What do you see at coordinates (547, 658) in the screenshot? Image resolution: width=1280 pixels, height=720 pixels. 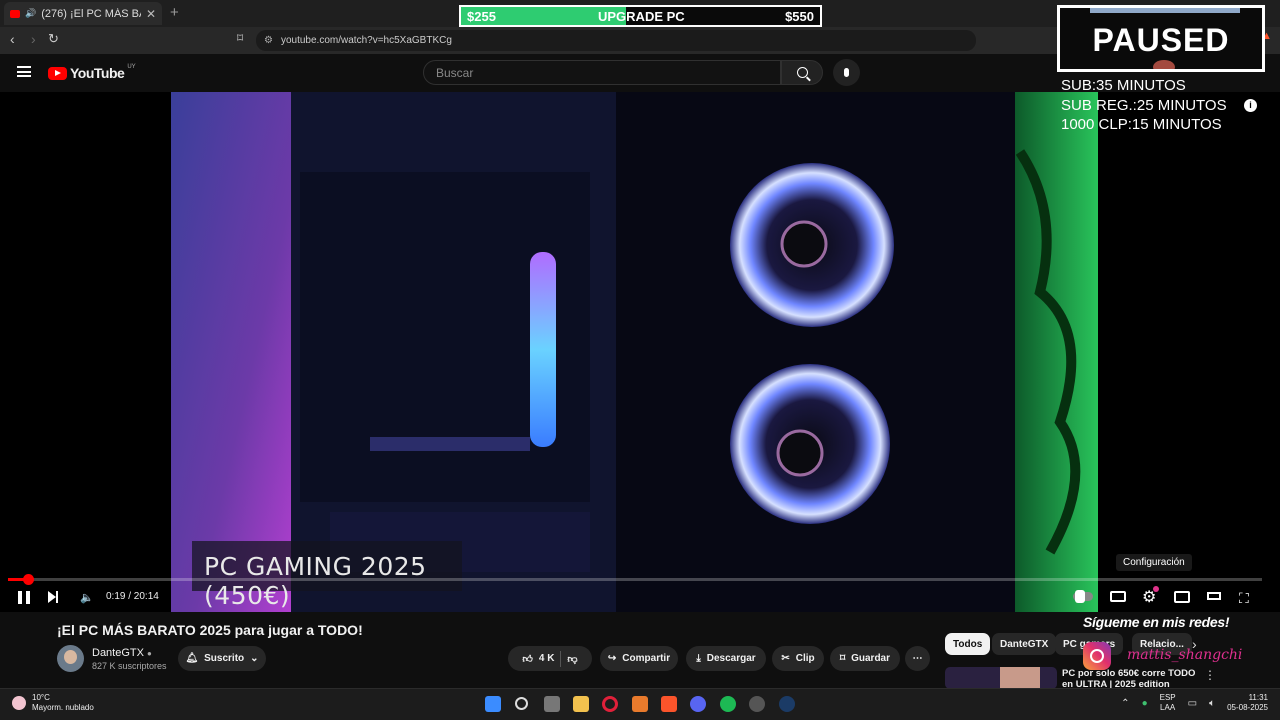 I see `like-count: 4 K` at bounding box center [547, 658].